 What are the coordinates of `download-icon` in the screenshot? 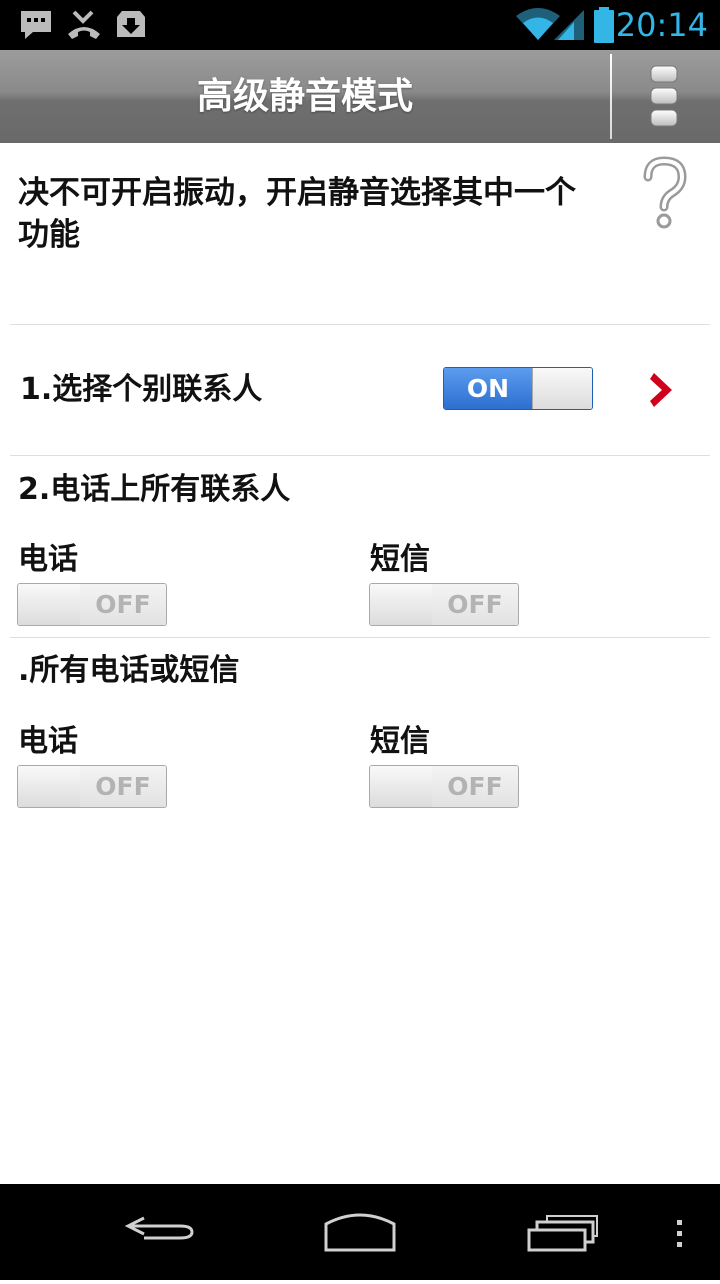 It's located at (131, 27).